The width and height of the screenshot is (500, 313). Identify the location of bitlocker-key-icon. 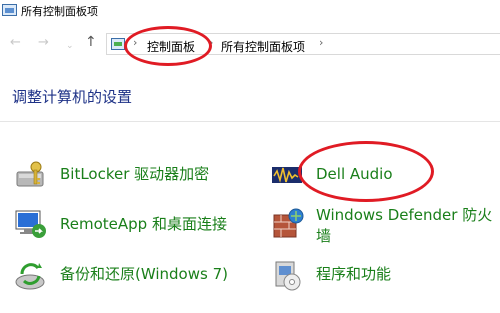
(30, 174).